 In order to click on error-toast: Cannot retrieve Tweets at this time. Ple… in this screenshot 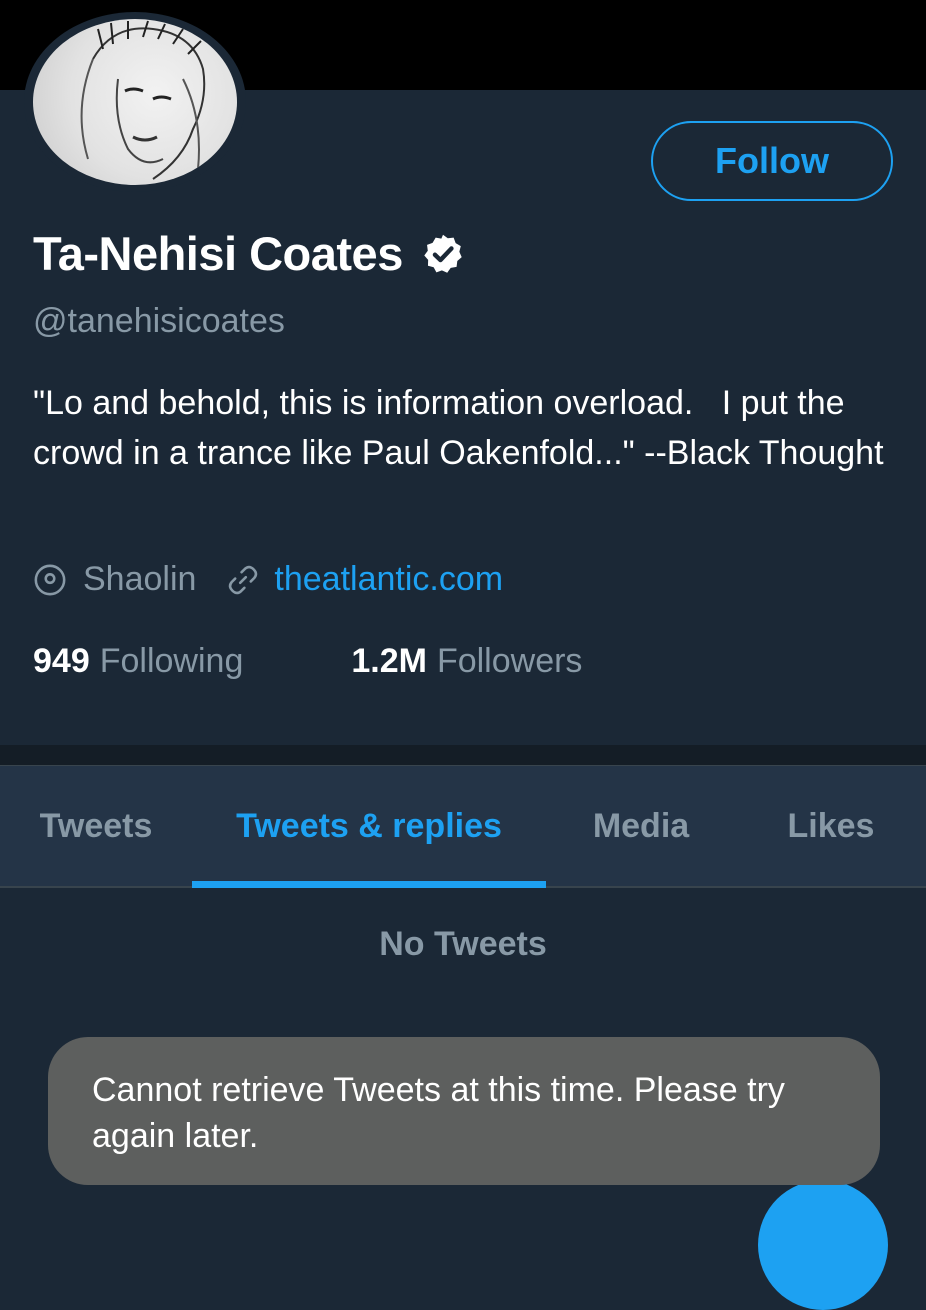, I will do `click(464, 1111)`.